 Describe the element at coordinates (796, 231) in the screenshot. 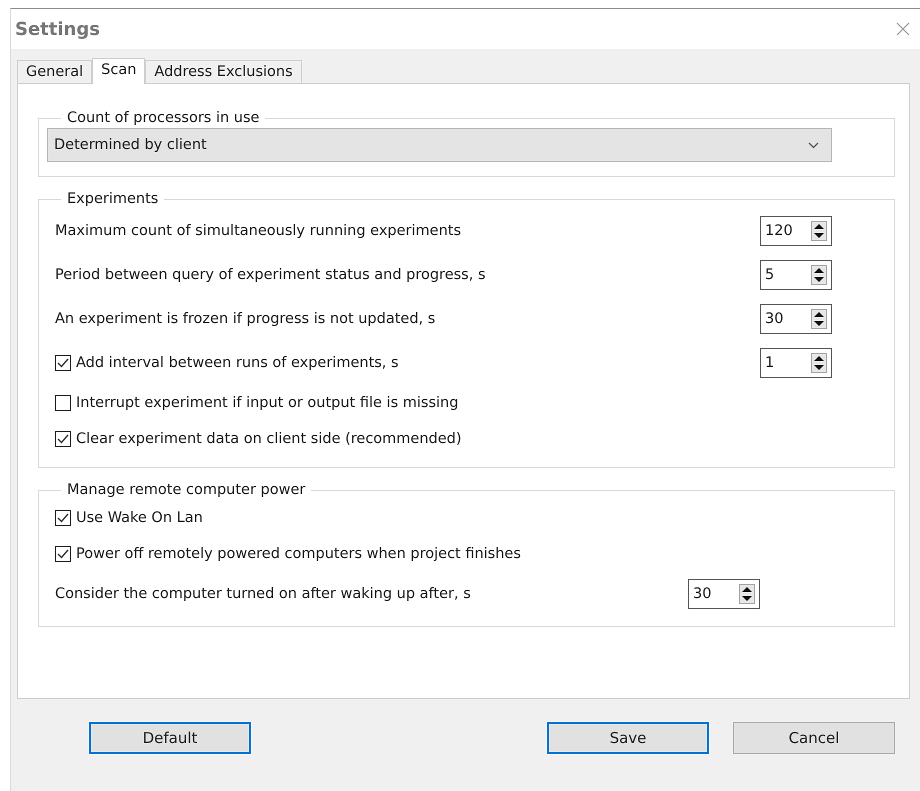

I see `number-field: 120` at that location.